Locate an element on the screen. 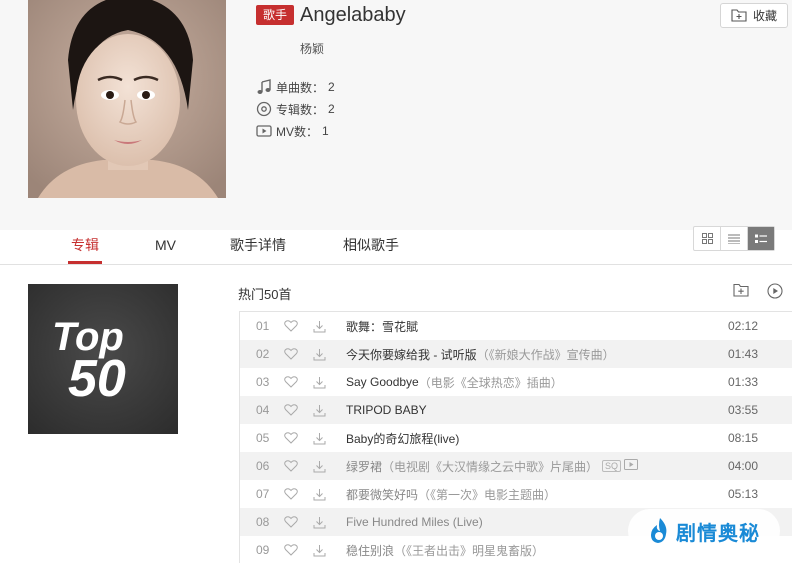  song-title: Baby的奇幻旅程(live) is located at coordinates (402, 438).